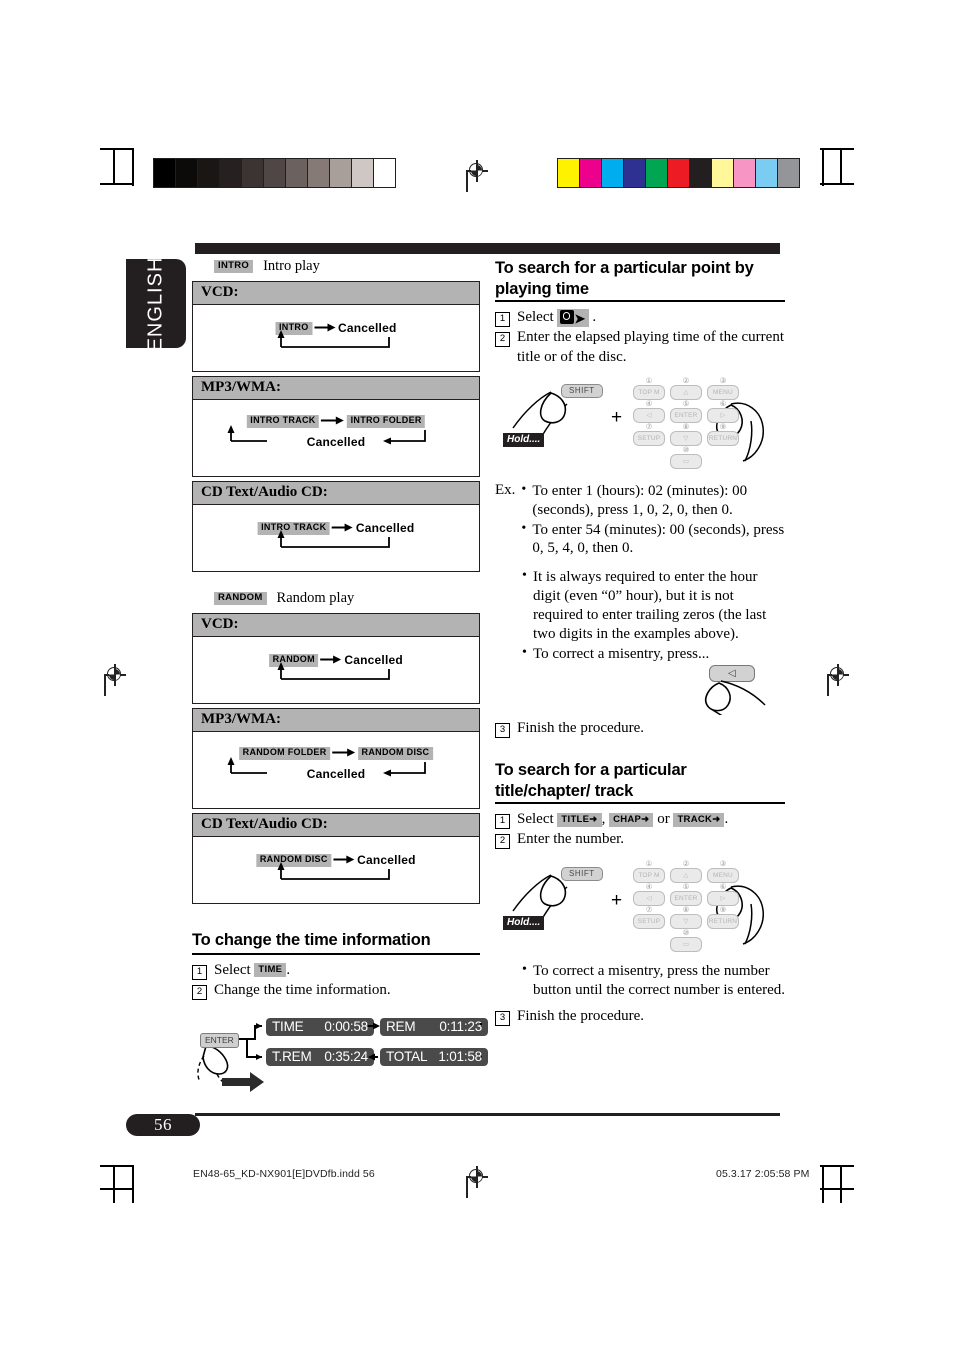  I want to click on step-text: Enter the number., so click(571, 839).